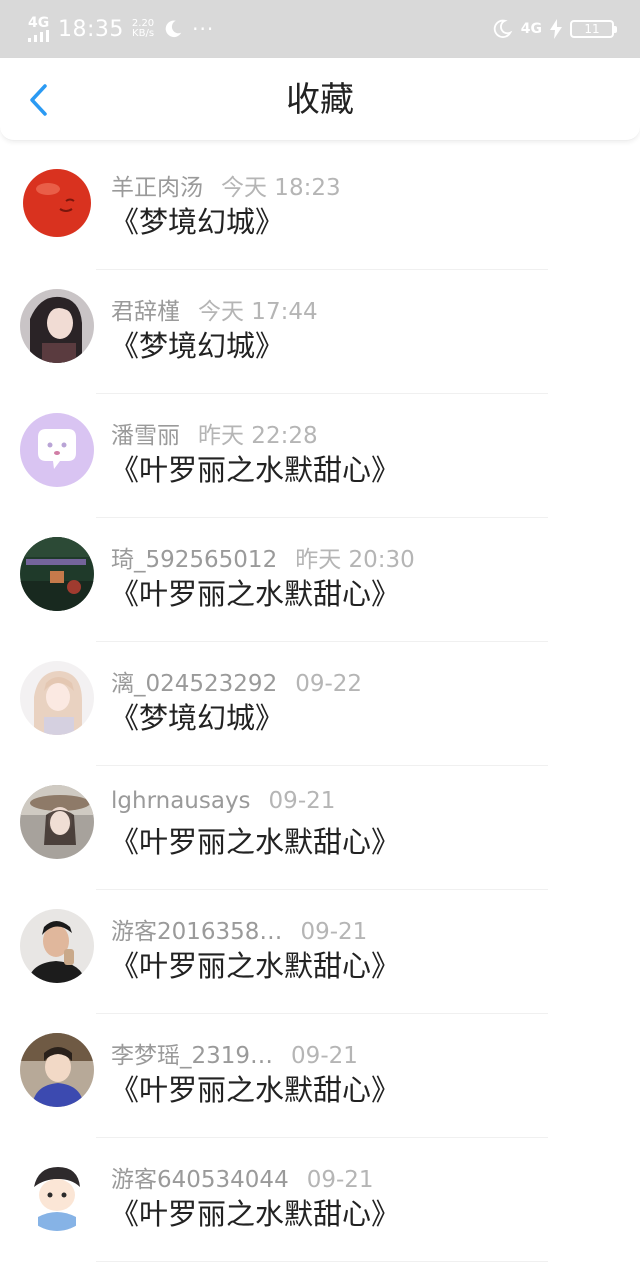  I want to click on list-item: 游客640534044 09-21 《叶罗丽之水默甜心》, so click(320, 1200).